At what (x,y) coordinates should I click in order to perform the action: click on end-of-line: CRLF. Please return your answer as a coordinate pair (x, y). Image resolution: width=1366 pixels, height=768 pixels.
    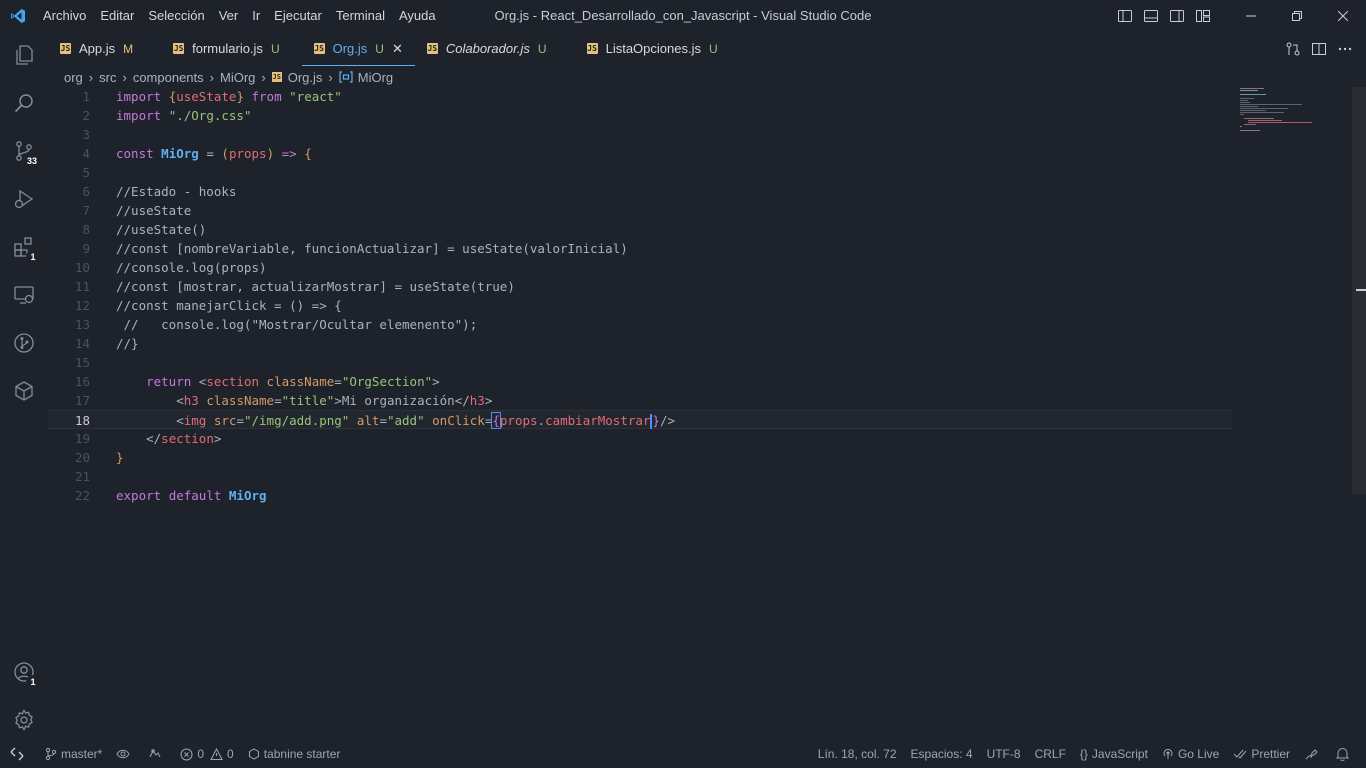
    Looking at the image, I should click on (1050, 754).